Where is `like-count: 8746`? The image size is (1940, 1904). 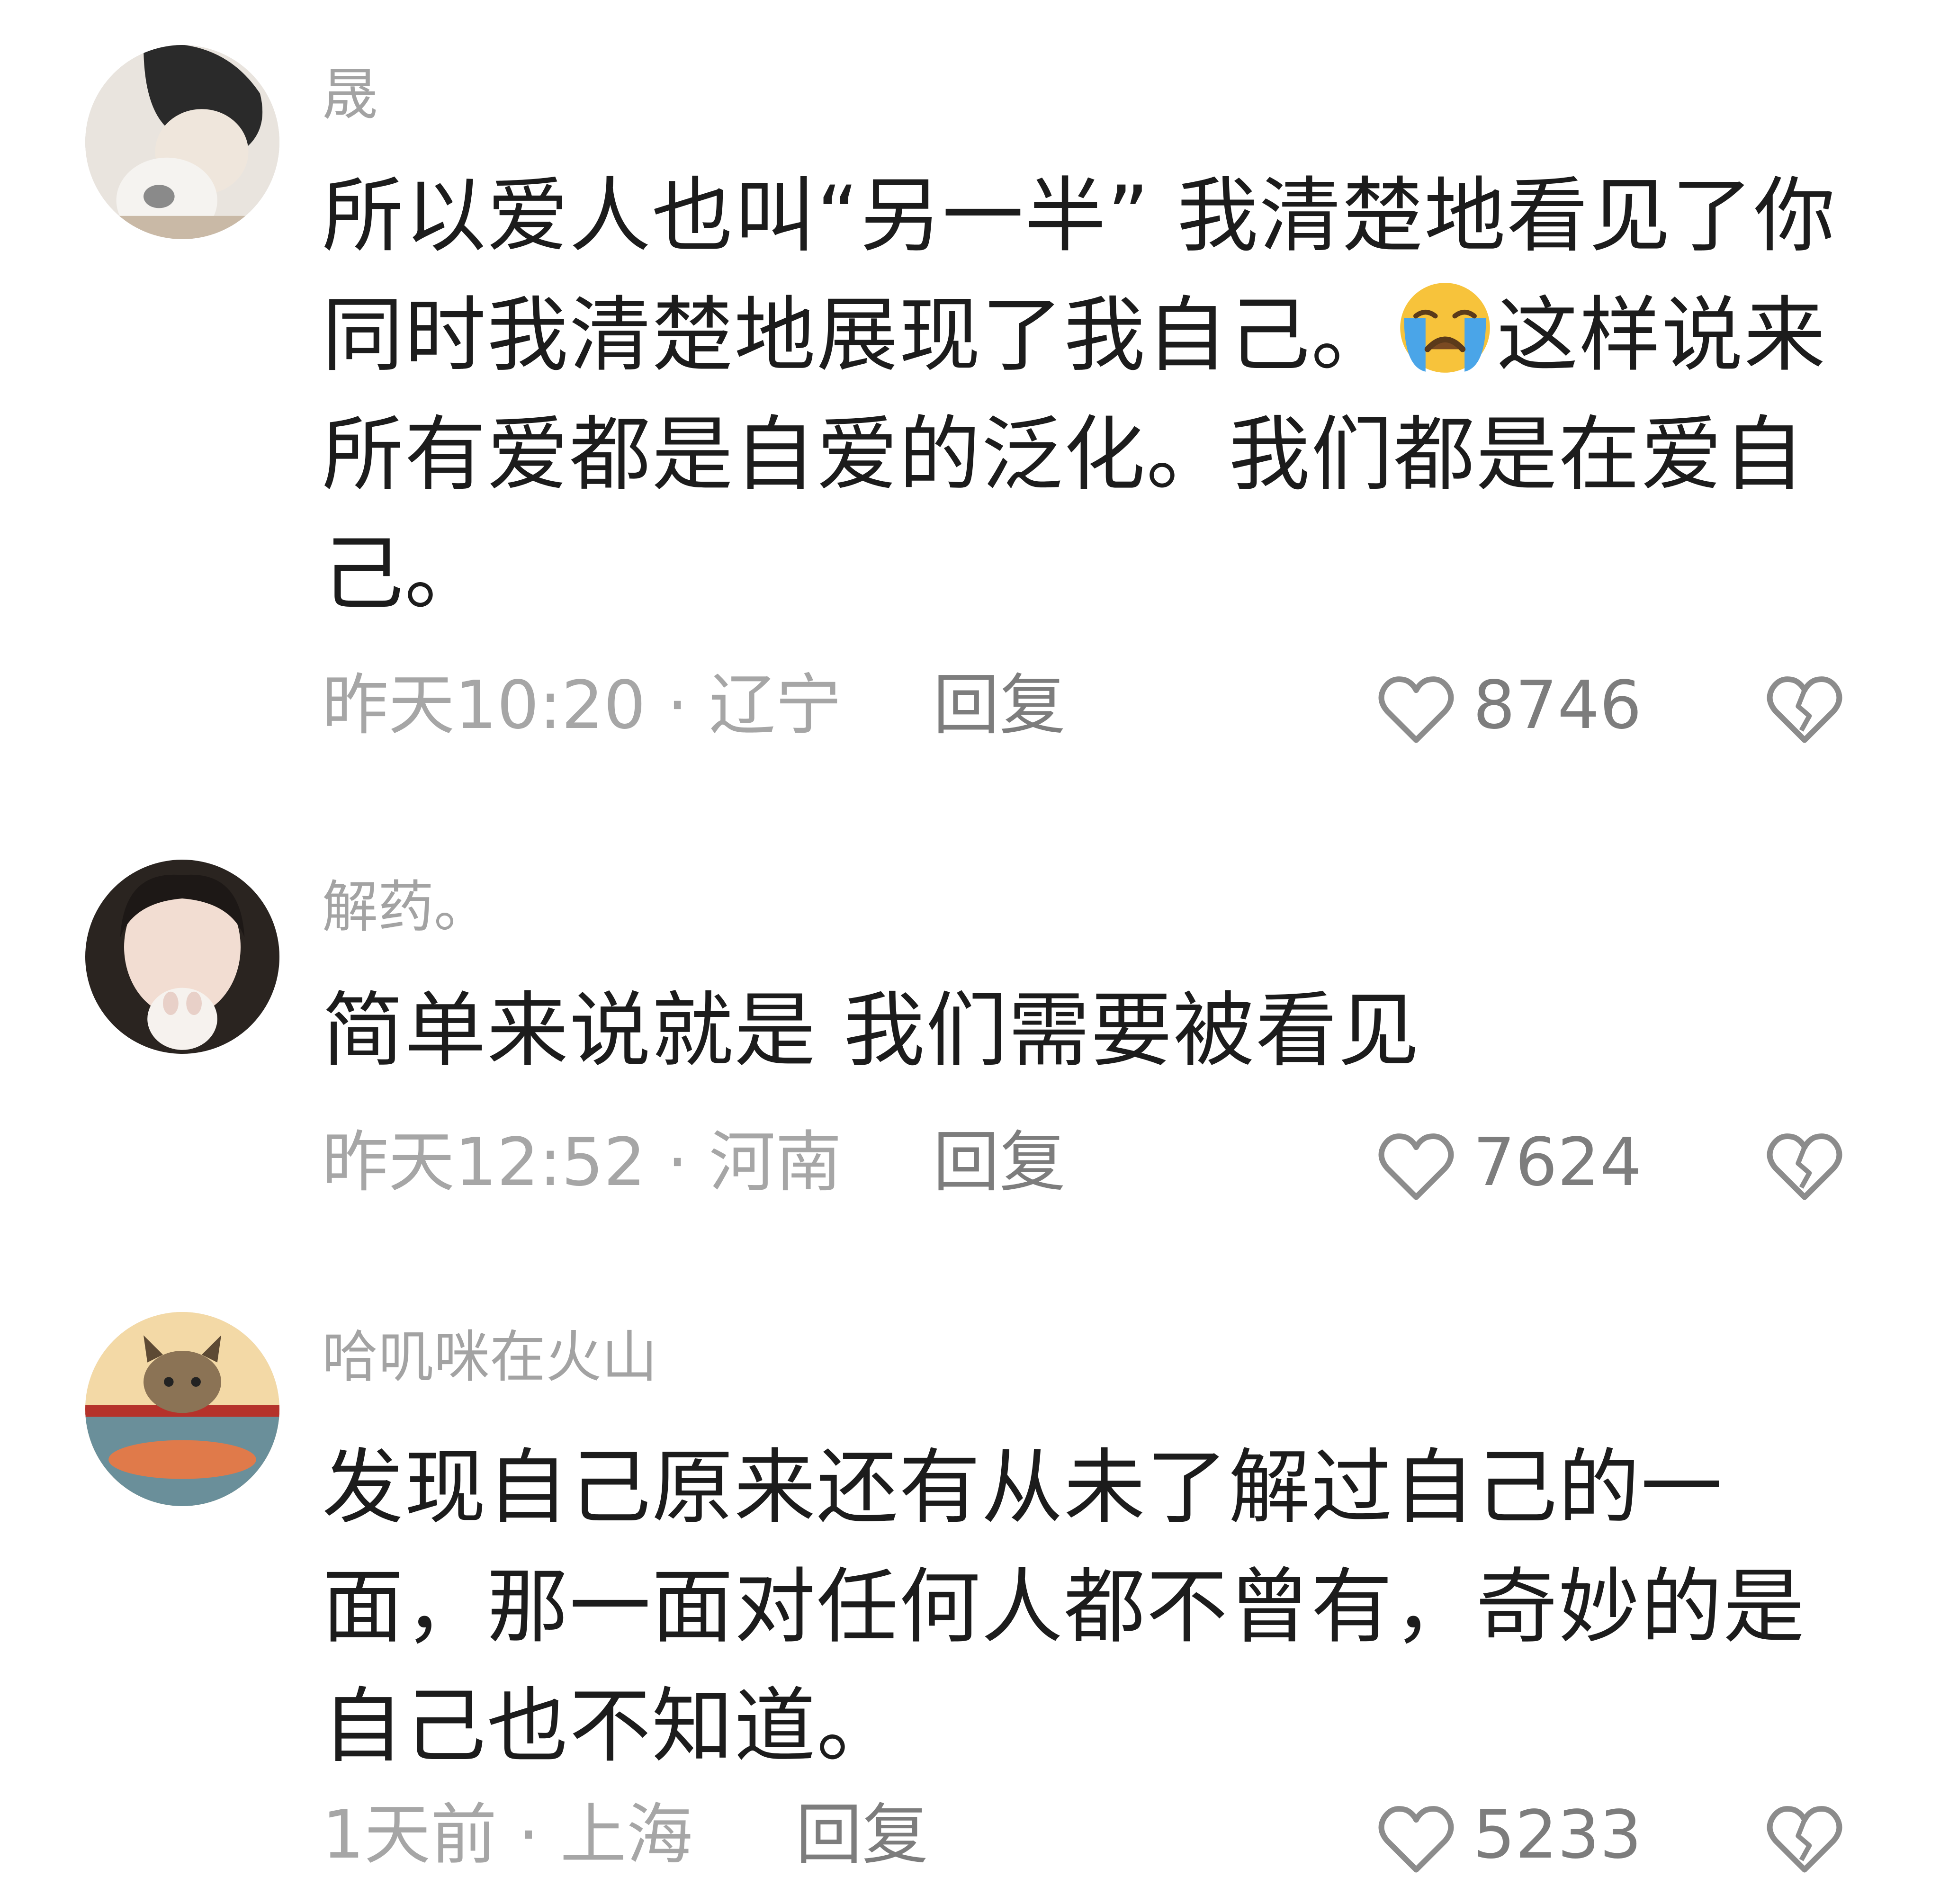 like-count: 8746 is located at coordinates (1557, 705).